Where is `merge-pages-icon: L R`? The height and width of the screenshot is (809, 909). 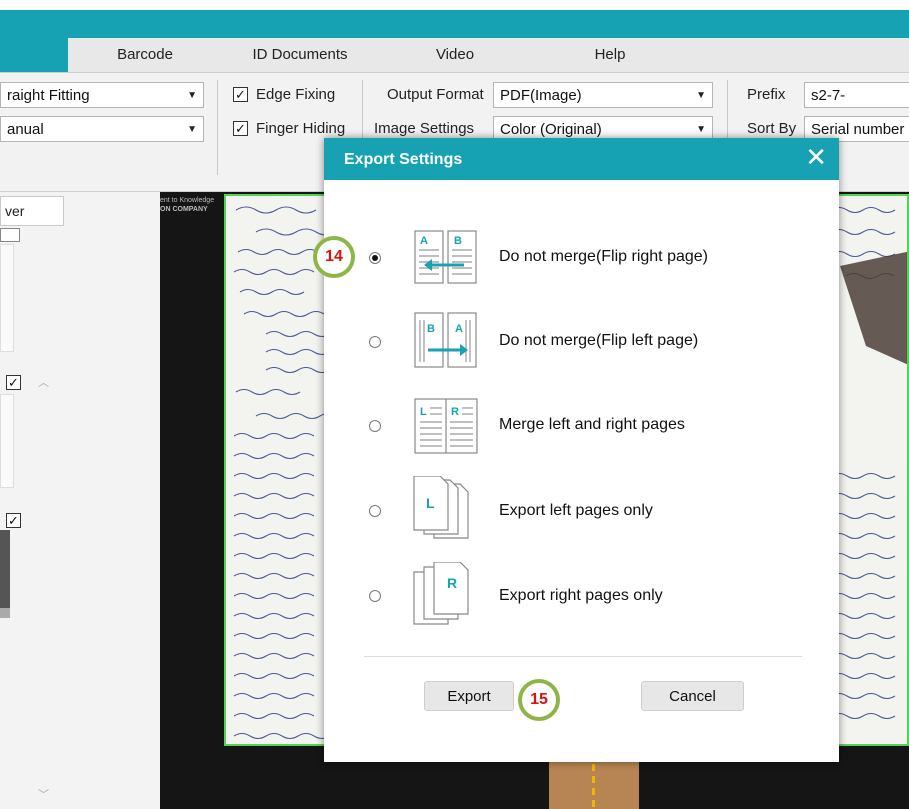 merge-pages-icon: L R is located at coordinates (446, 426).